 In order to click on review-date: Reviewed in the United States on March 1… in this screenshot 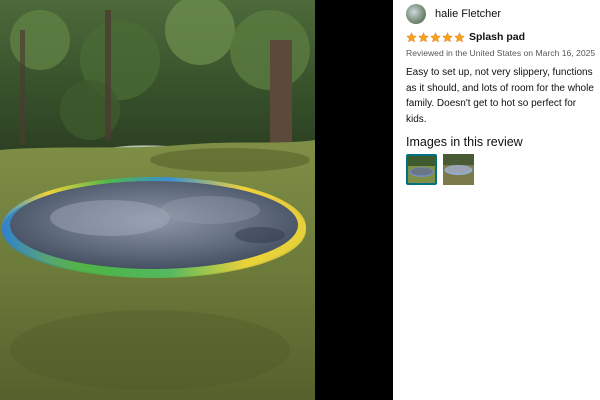, I will do `click(501, 53)`.